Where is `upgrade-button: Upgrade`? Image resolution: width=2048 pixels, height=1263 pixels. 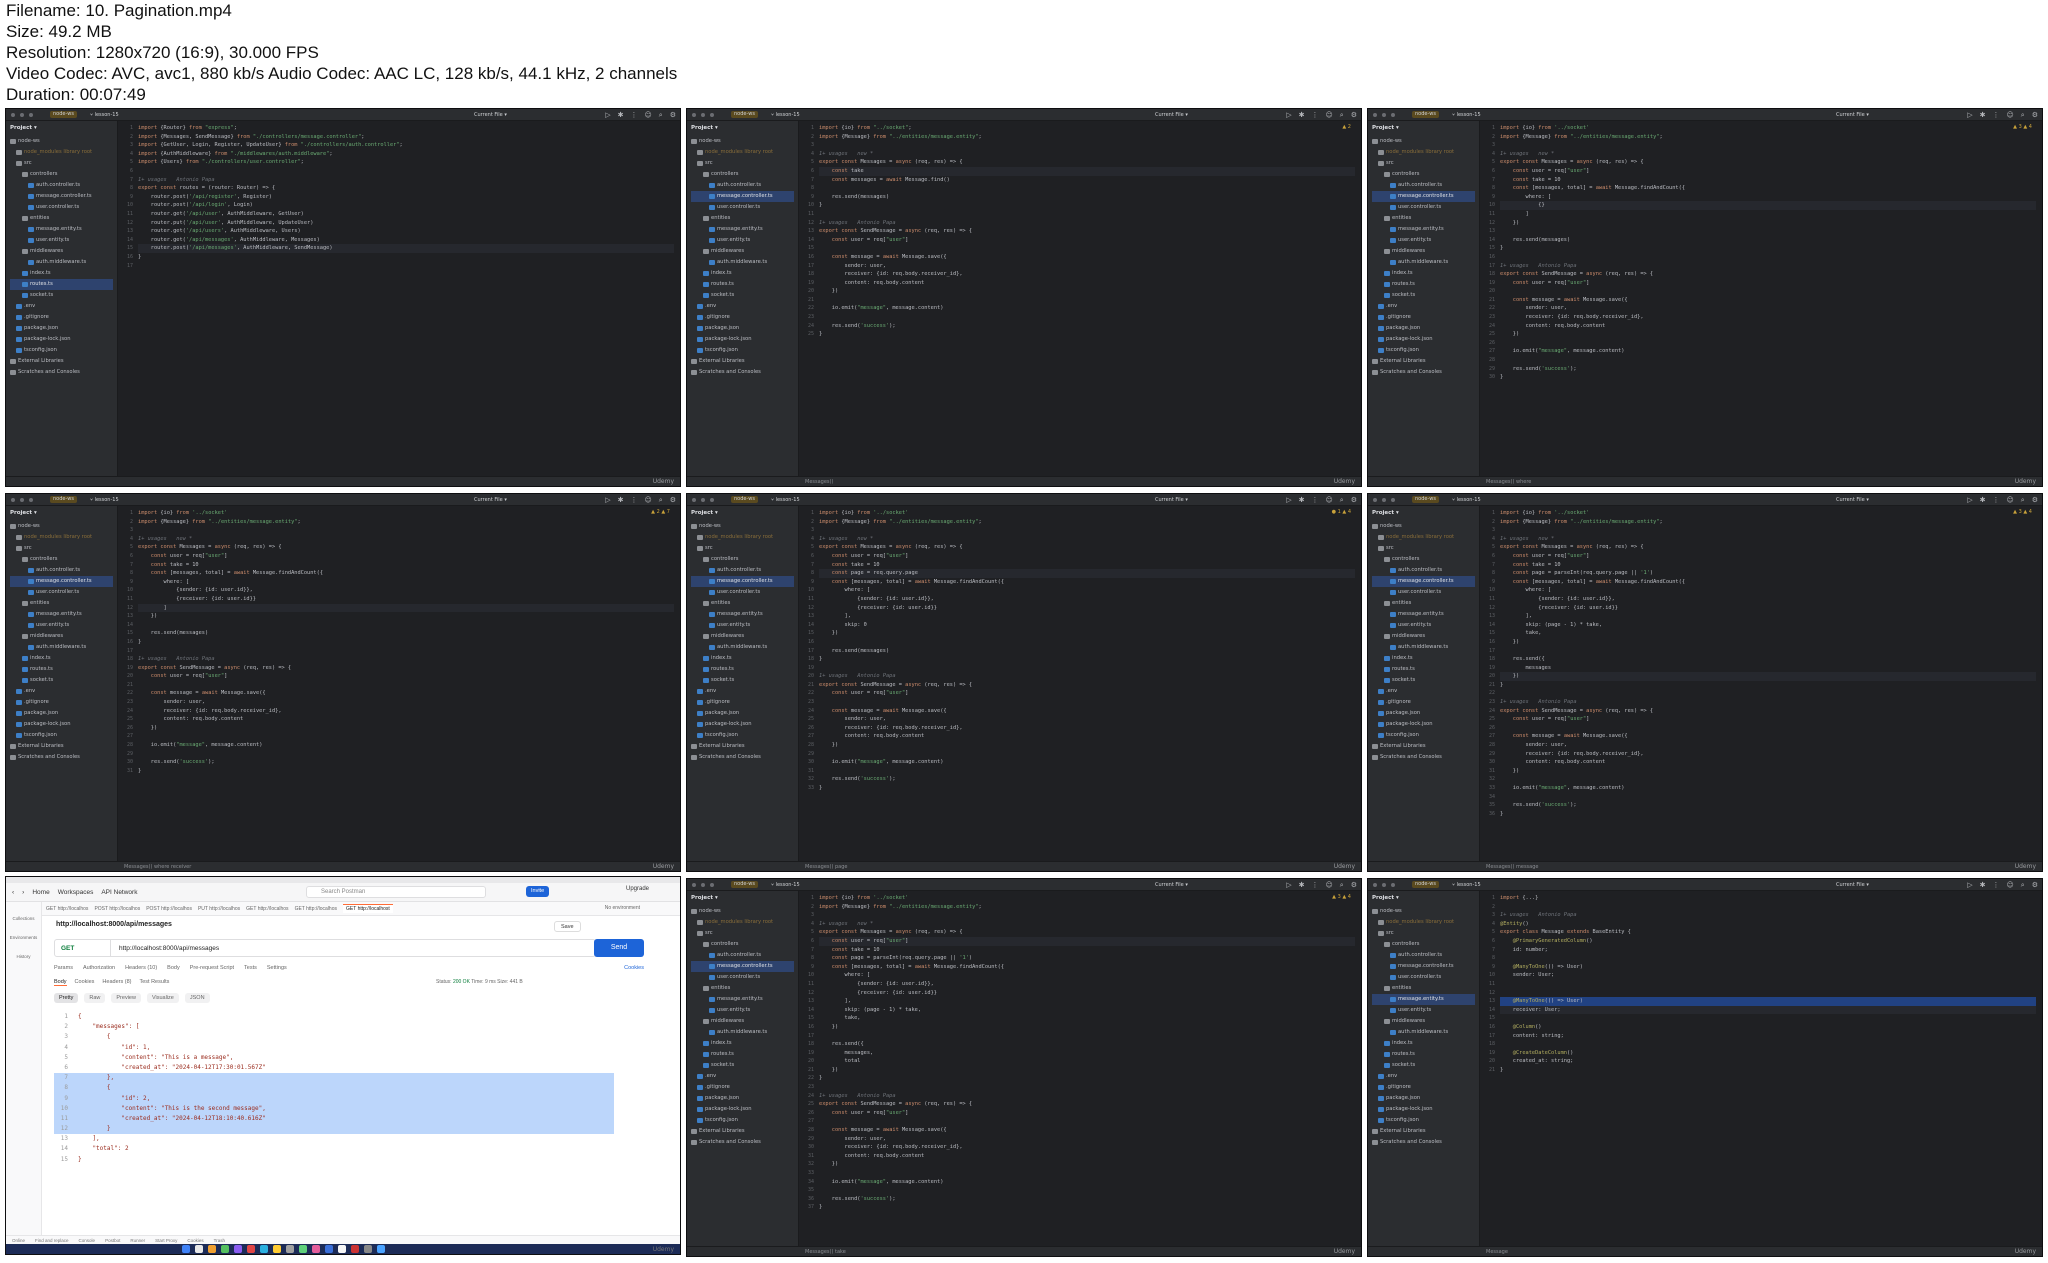
upgrade-button: Upgrade is located at coordinates (637, 889).